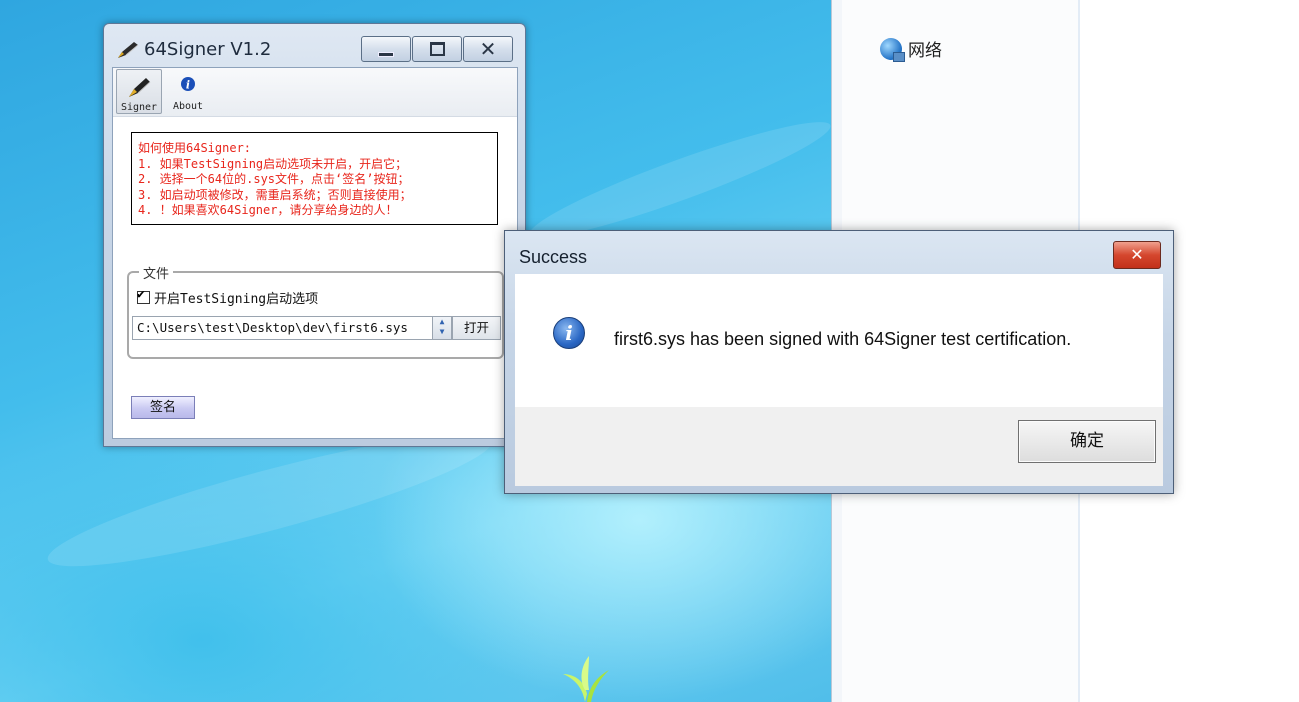 The image size is (1299, 702). I want to click on info-icon: i, so click(569, 333).